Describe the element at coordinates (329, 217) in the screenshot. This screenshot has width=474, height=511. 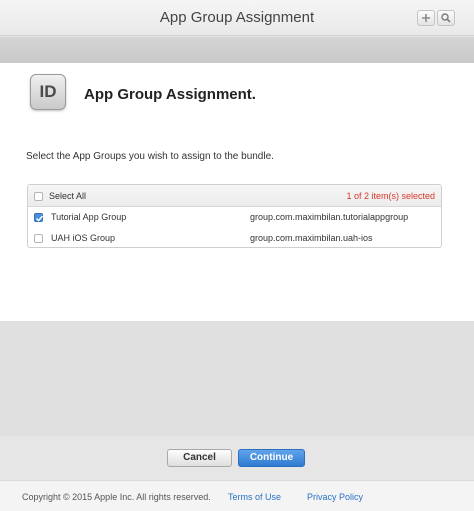
I see `group-identifier: group.com.maximbilan.tutorialappgroup` at that location.